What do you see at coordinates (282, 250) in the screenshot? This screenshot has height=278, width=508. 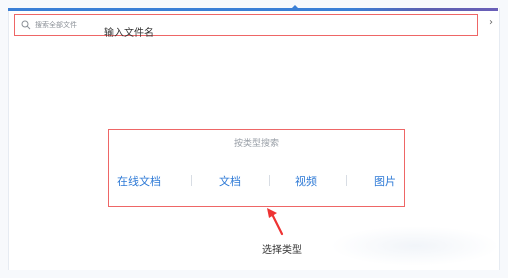 I see `type-annotation-label: 选择类型` at bounding box center [282, 250].